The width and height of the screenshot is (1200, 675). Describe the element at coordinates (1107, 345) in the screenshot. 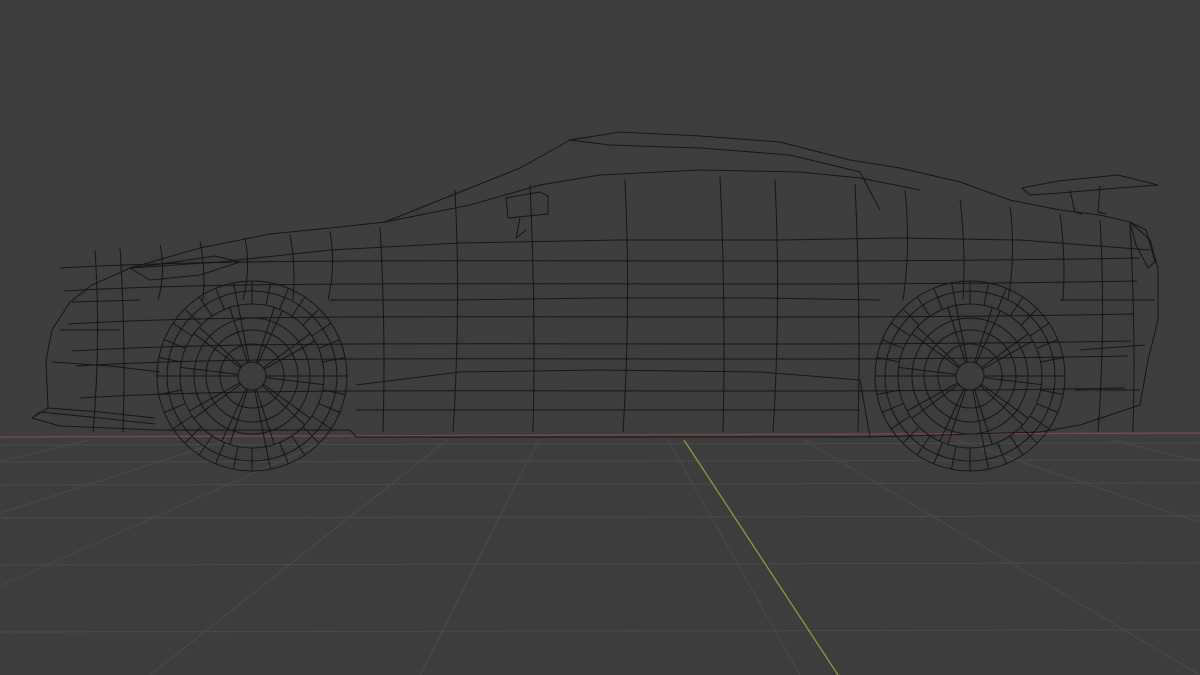

I see `rear-bumper` at that location.